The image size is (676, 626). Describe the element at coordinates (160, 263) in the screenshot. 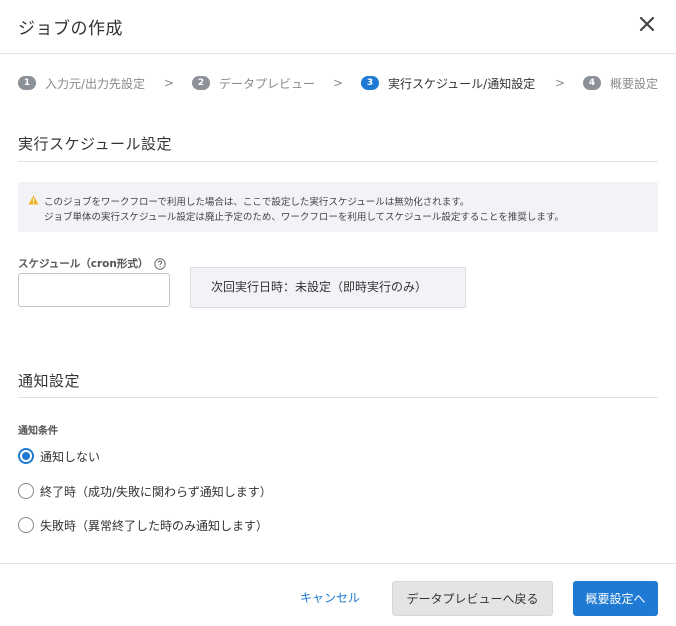

I see `help-icon` at that location.